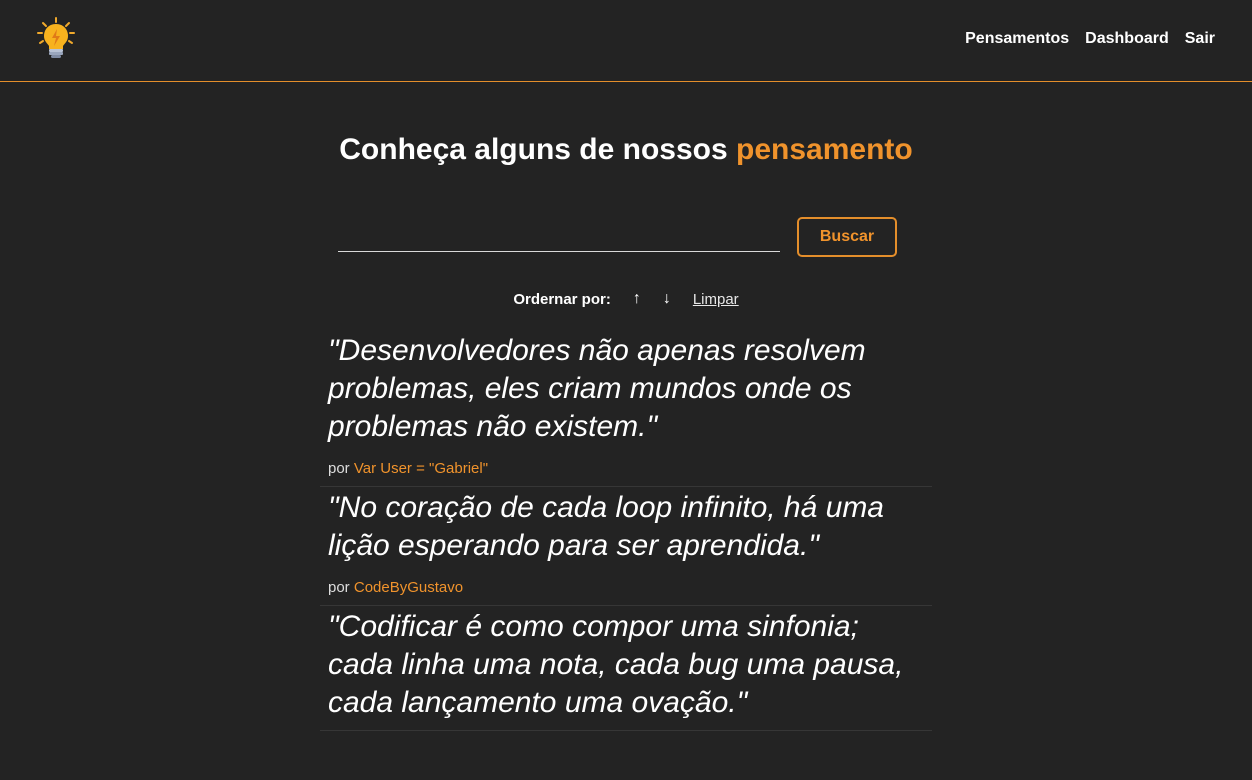 The height and width of the screenshot is (780, 1252). Describe the element at coordinates (626, 41) in the screenshot. I see `navbar: Pensamentos Dashboard Sair` at that location.